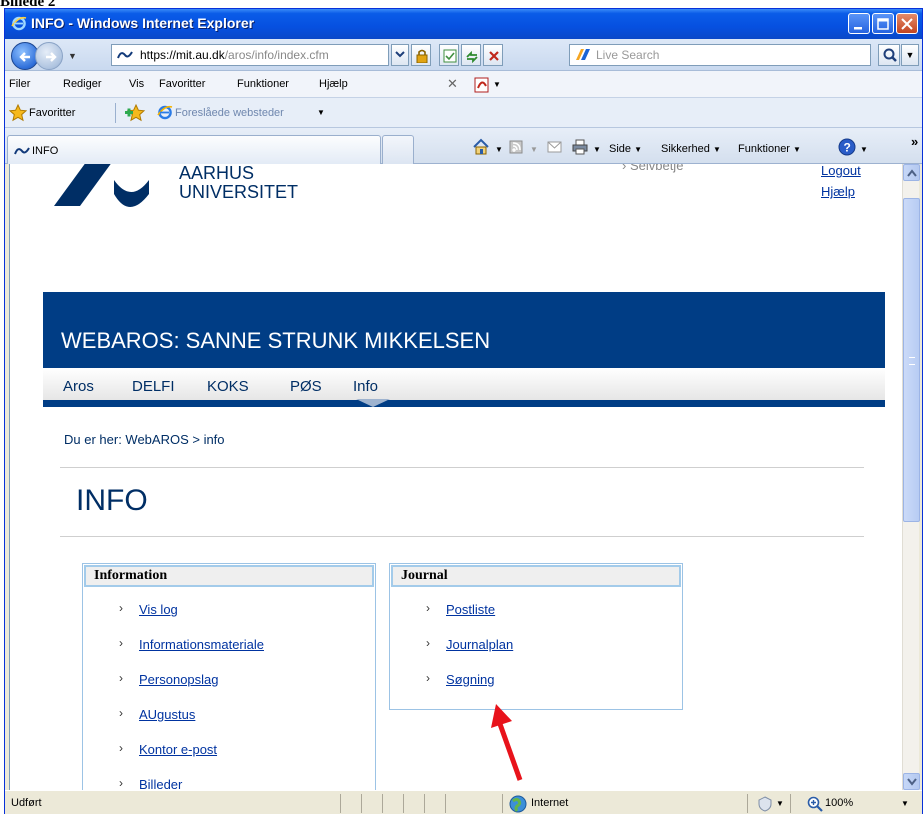  I want to click on protected-mode-icon, so click(765, 804).